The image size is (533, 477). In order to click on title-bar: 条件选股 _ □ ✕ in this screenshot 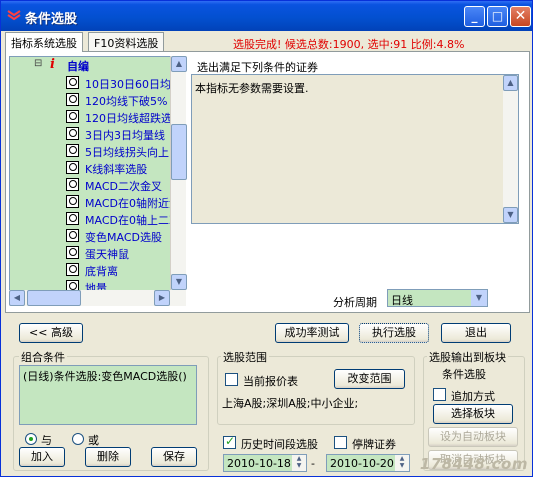, I will do `click(266, 16)`.